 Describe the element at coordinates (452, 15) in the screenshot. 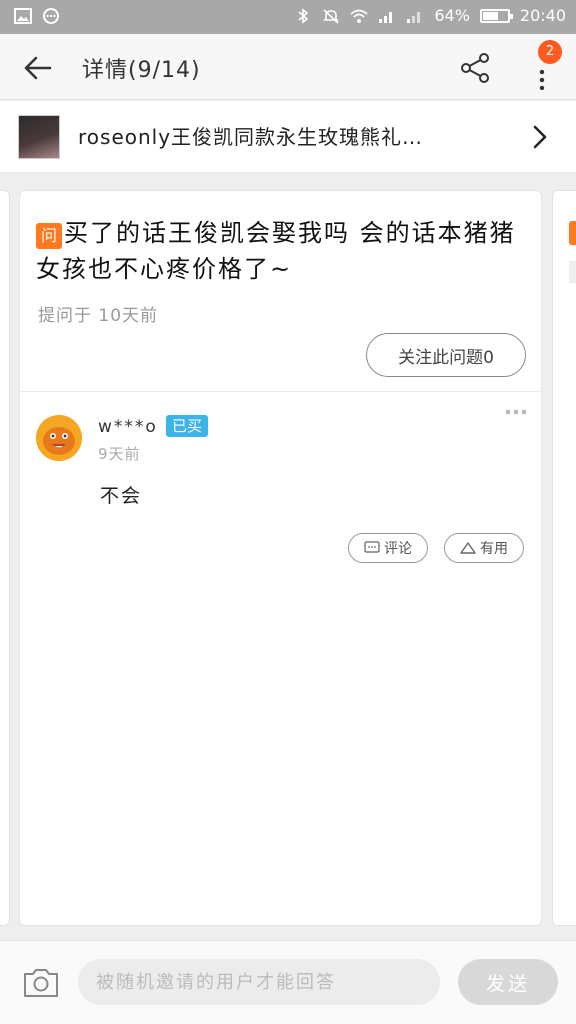

I see `battery-percent: 64%` at that location.